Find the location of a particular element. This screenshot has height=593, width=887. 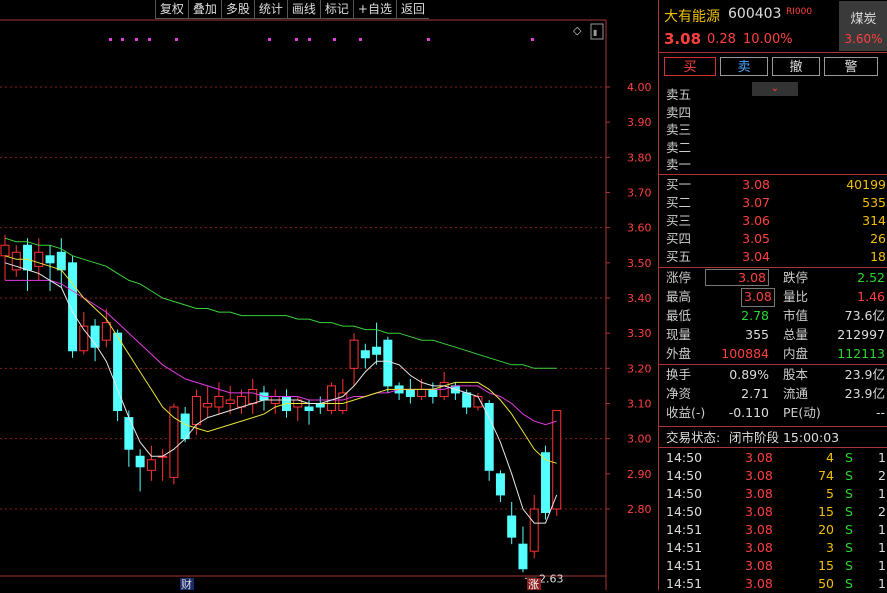

toolbar-button-1: 叠加 is located at coordinates (204, 9).